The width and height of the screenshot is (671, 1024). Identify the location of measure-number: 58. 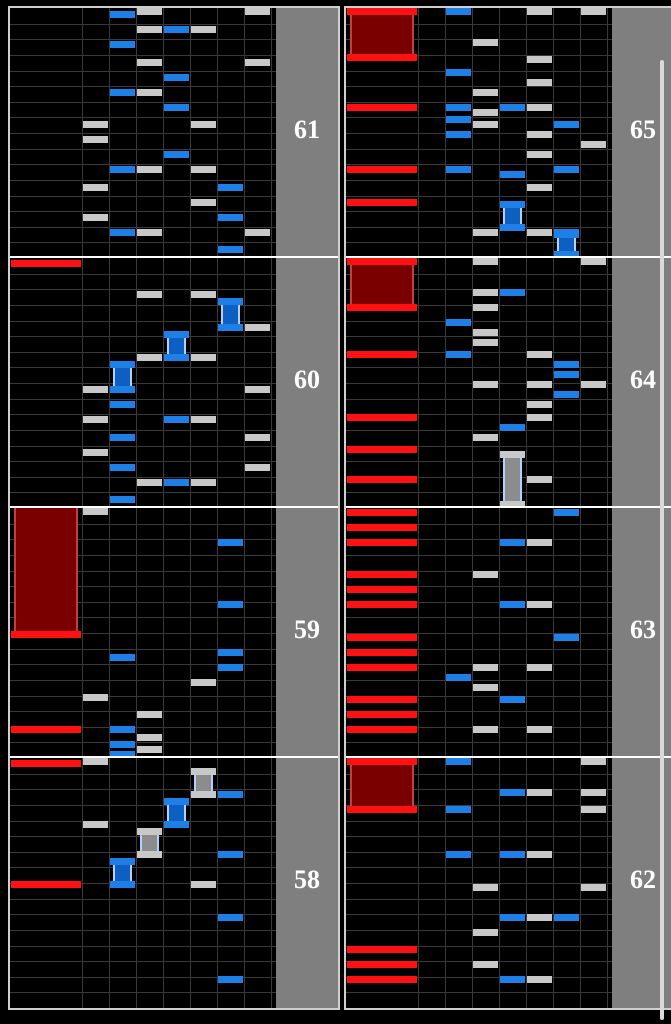
(307, 879).